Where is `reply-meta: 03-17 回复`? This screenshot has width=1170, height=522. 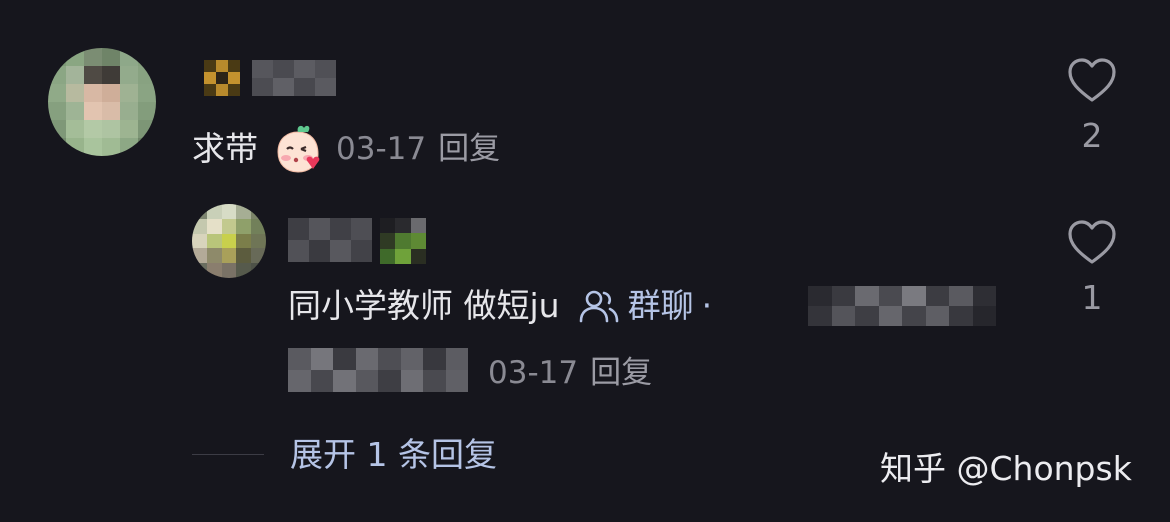
reply-meta: 03-17 回复 is located at coordinates (570, 373).